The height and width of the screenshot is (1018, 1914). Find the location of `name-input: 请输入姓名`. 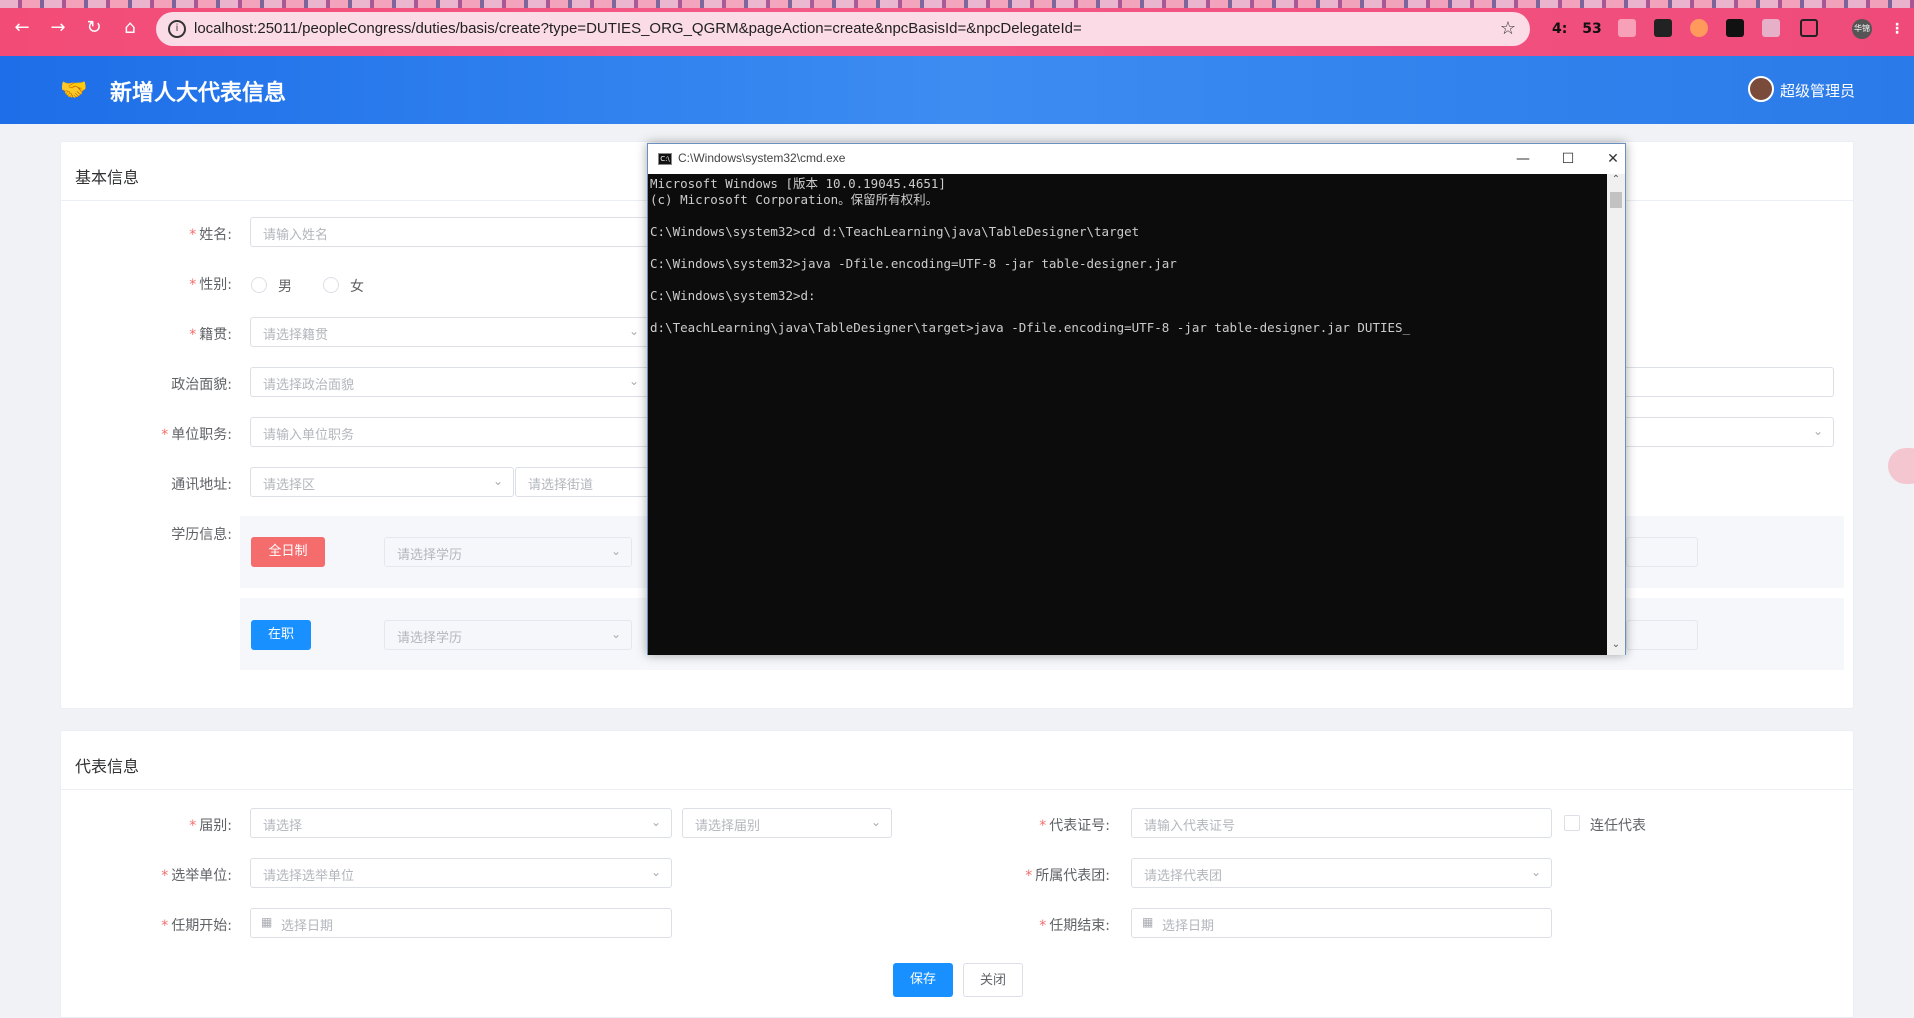

name-input: 请输入姓名 is located at coordinates (450, 232).